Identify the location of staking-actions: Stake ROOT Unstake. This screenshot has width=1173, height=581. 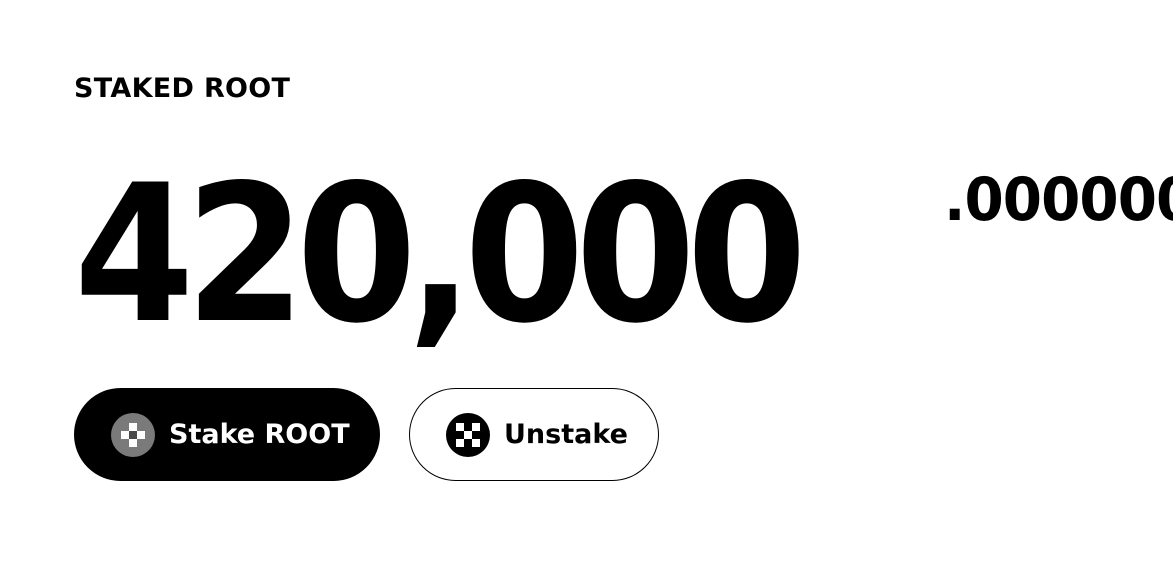
(366, 434).